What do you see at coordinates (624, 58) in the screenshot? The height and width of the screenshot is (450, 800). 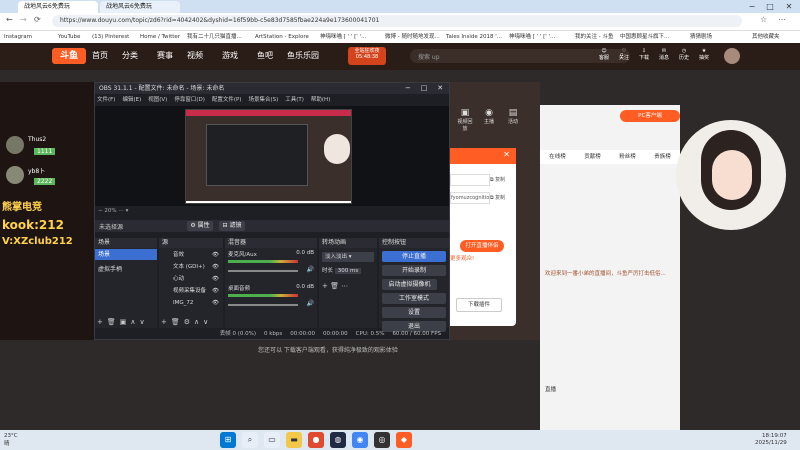 I see `follow-icon: ♡ 关注` at bounding box center [624, 58].